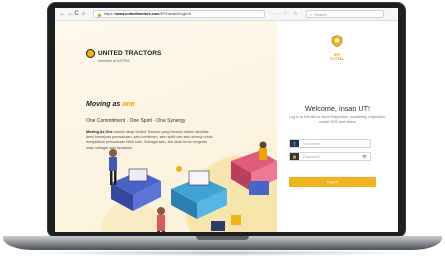 Image resolution: width=445 pixels, height=259 pixels. I want to click on back-icon: ←, so click(62, 14).